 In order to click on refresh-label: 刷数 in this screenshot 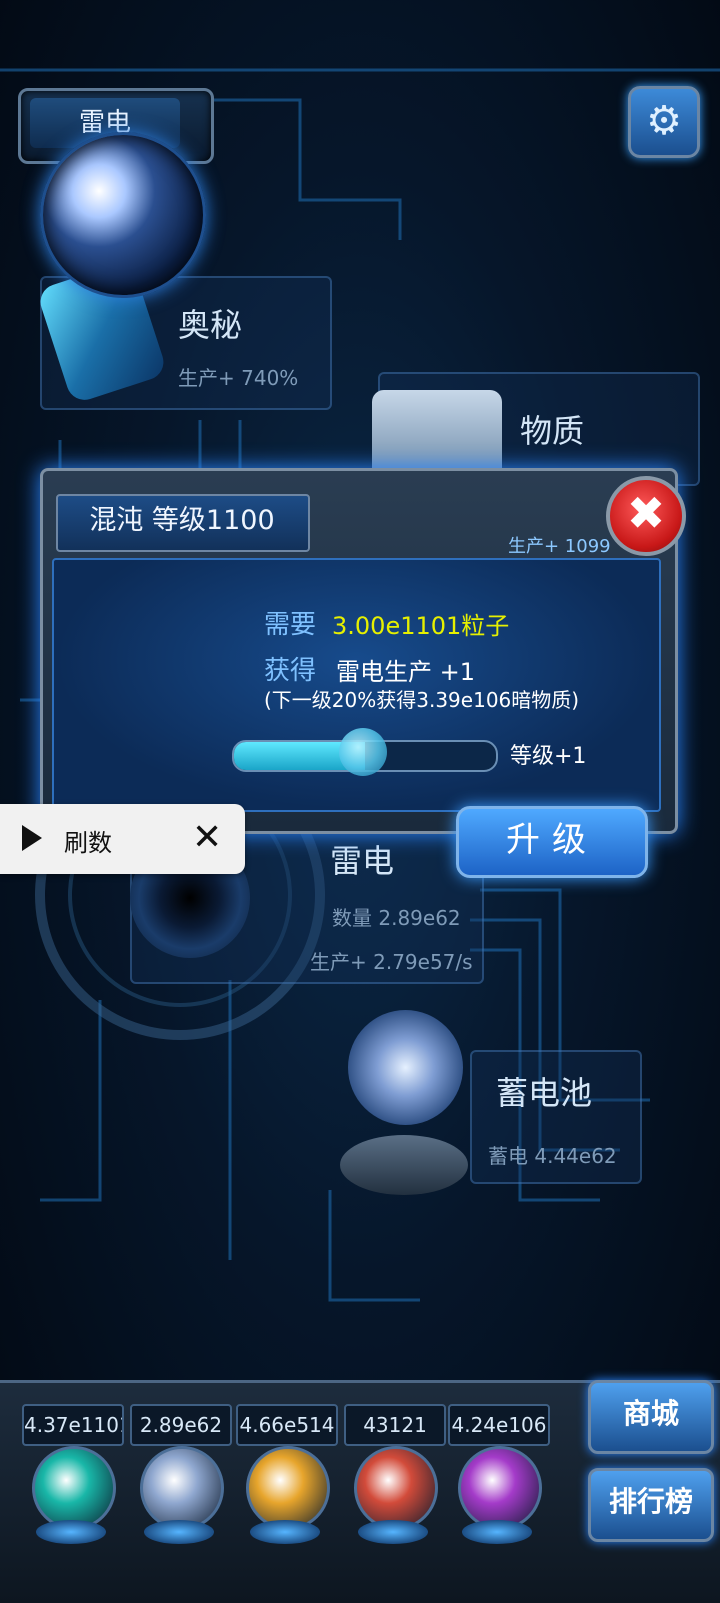, I will do `click(88, 843)`.